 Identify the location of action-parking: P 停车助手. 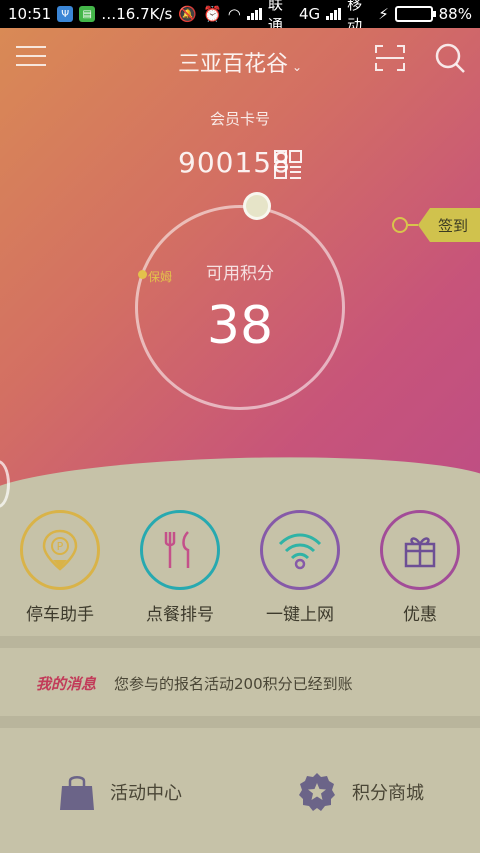
(60, 570).